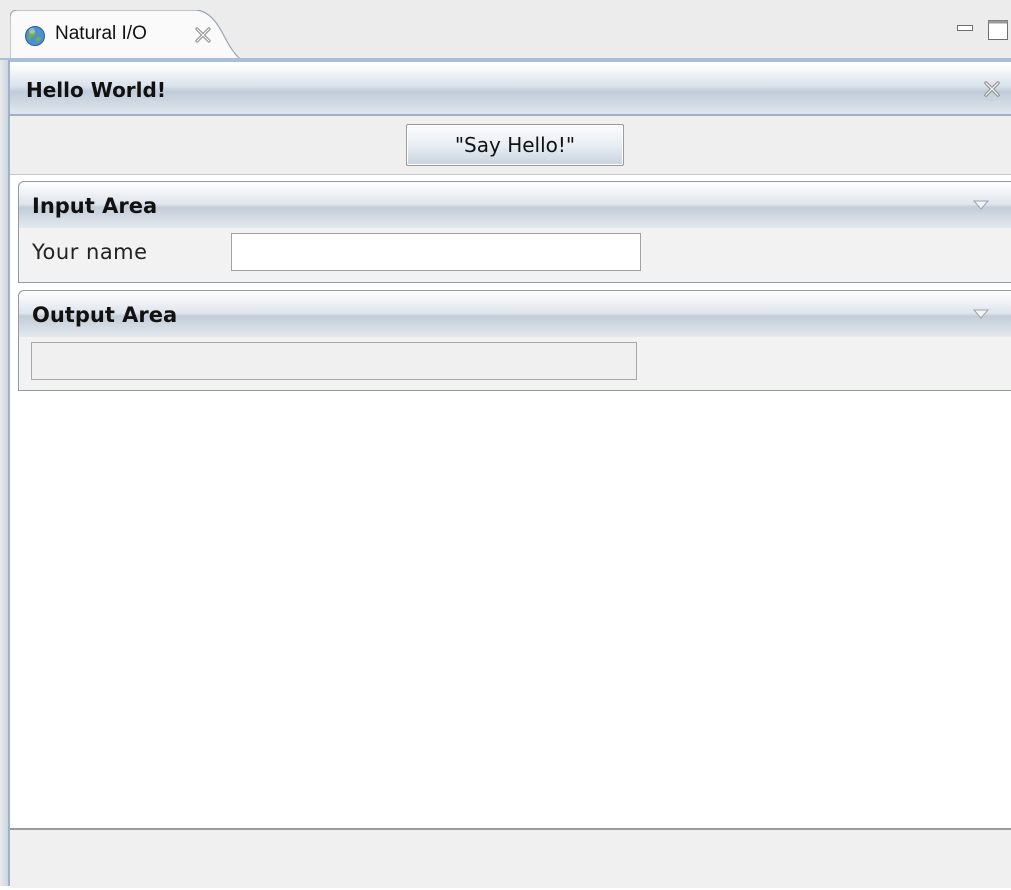 Image resolution: width=1011 pixels, height=890 pixels. I want to click on maximize-icon, so click(998, 30).